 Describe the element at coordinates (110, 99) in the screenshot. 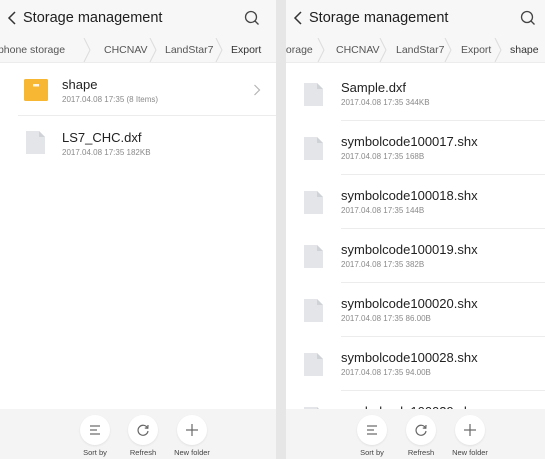

I see `item-meta: 2017.04.08 17:35 (8 Items)` at that location.